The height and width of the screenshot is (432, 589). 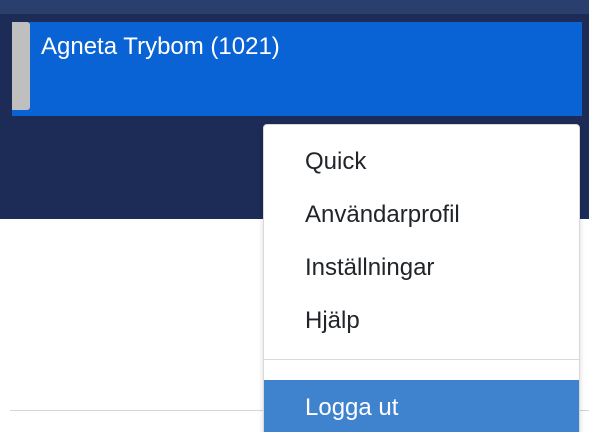 I want to click on top-strip, so click(x=294, y=7).